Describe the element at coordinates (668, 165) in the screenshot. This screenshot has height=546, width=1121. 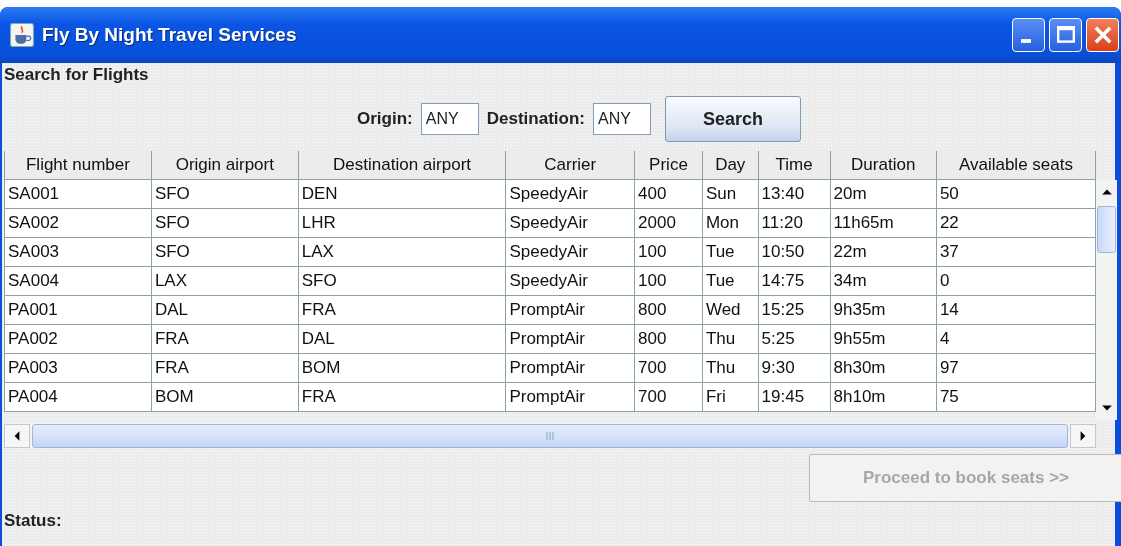
I see `column-header: Price` at that location.